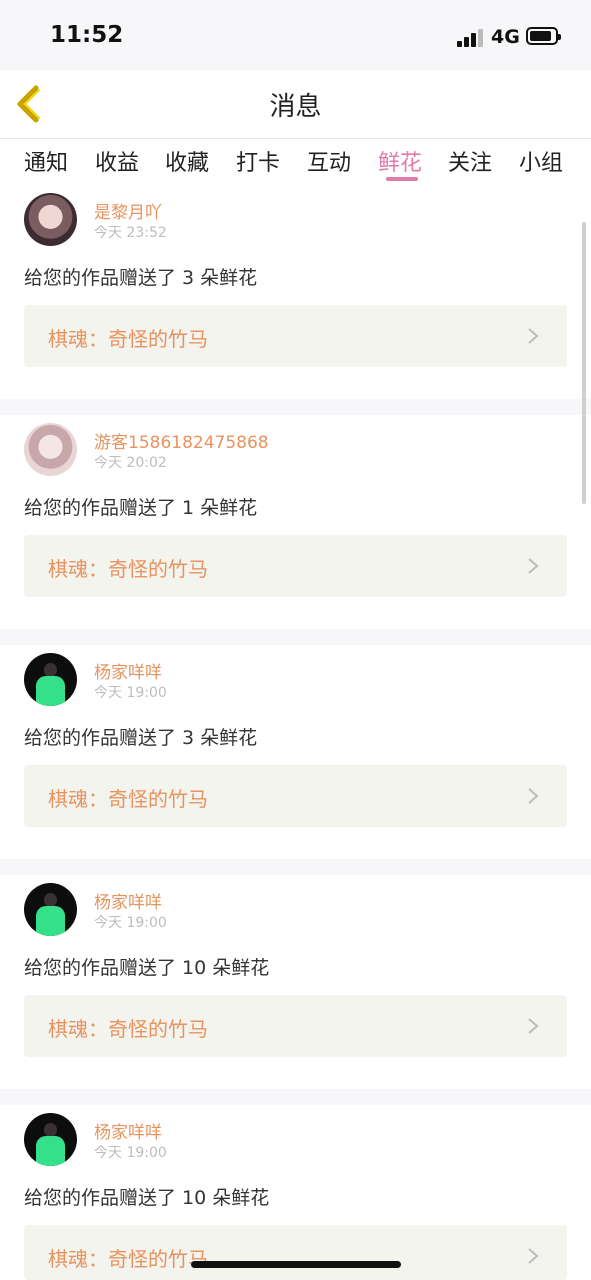 This screenshot has width=591, height=1280. What do you see at coordinates (505, 37) in the screenshot?
I see `network-type: 4G` at bounding box center [505, 37].